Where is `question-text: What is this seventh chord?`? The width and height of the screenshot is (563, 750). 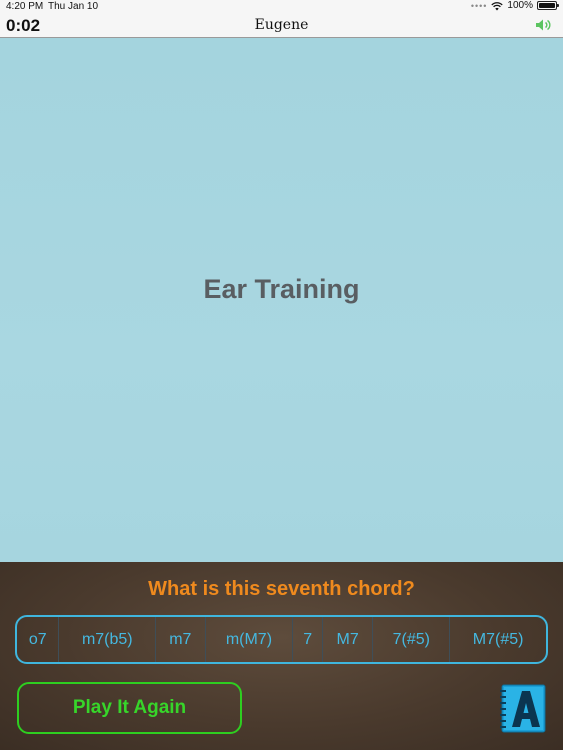
question-text: What is this seventh chord? is located at coordinates (281, 589).